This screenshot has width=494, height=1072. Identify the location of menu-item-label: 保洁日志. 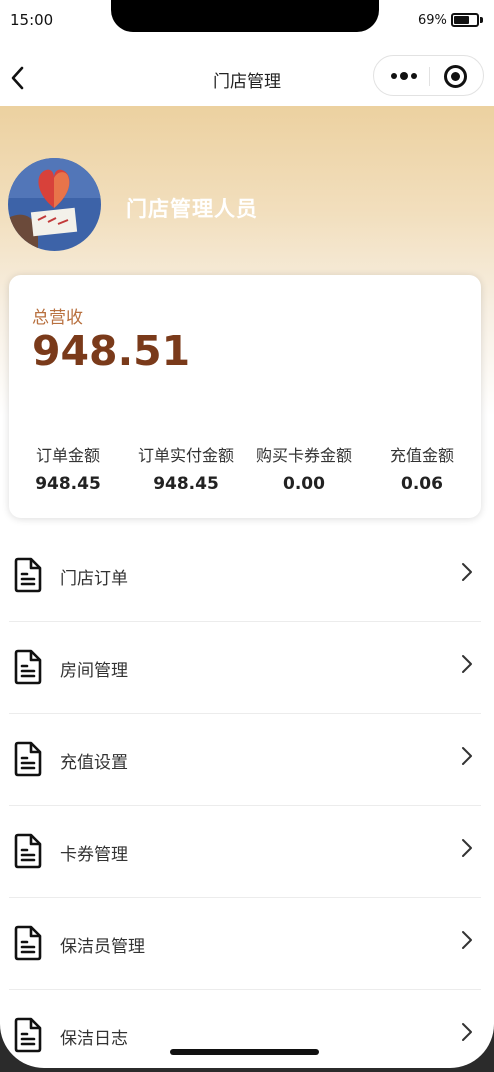
(94, 1039).